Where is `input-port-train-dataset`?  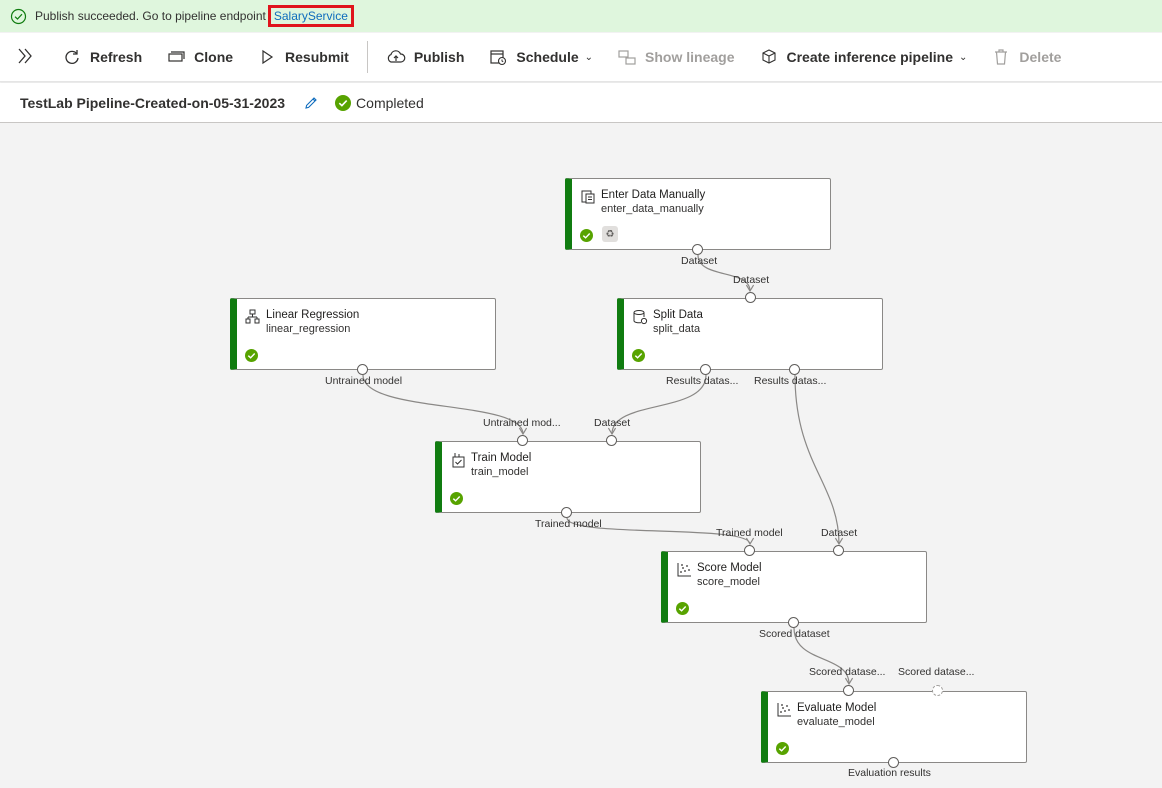
input-port-train-dataset is located at coordinates (611, 440).